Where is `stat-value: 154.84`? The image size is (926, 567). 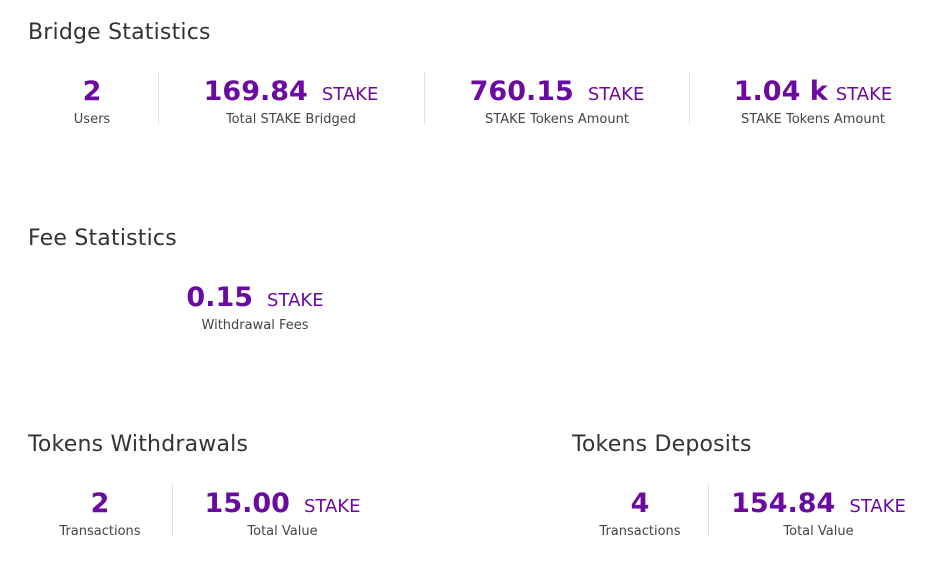 stat-value: 154.84 is located at coordinates (783, 503).